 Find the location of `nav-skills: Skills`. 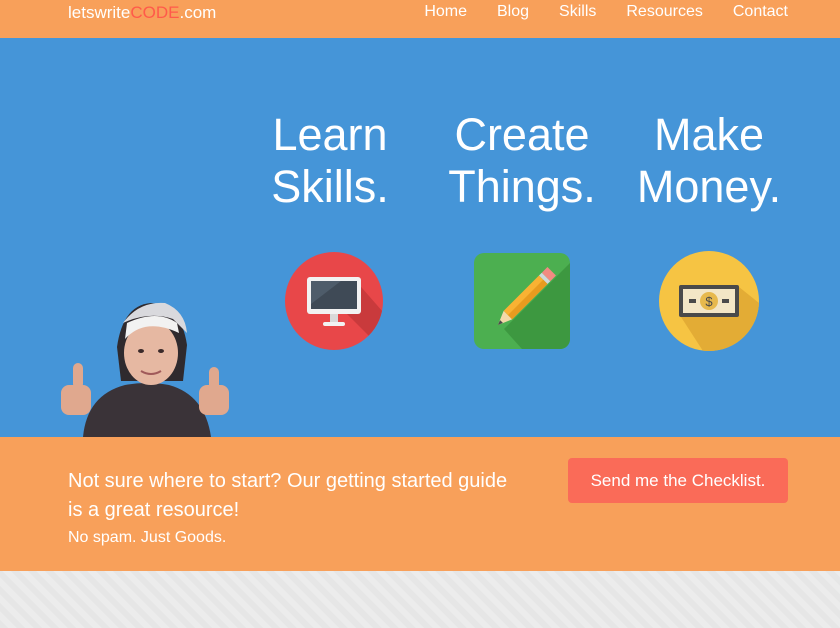

nav-skills: Skills is located at coordinates (577, 12).